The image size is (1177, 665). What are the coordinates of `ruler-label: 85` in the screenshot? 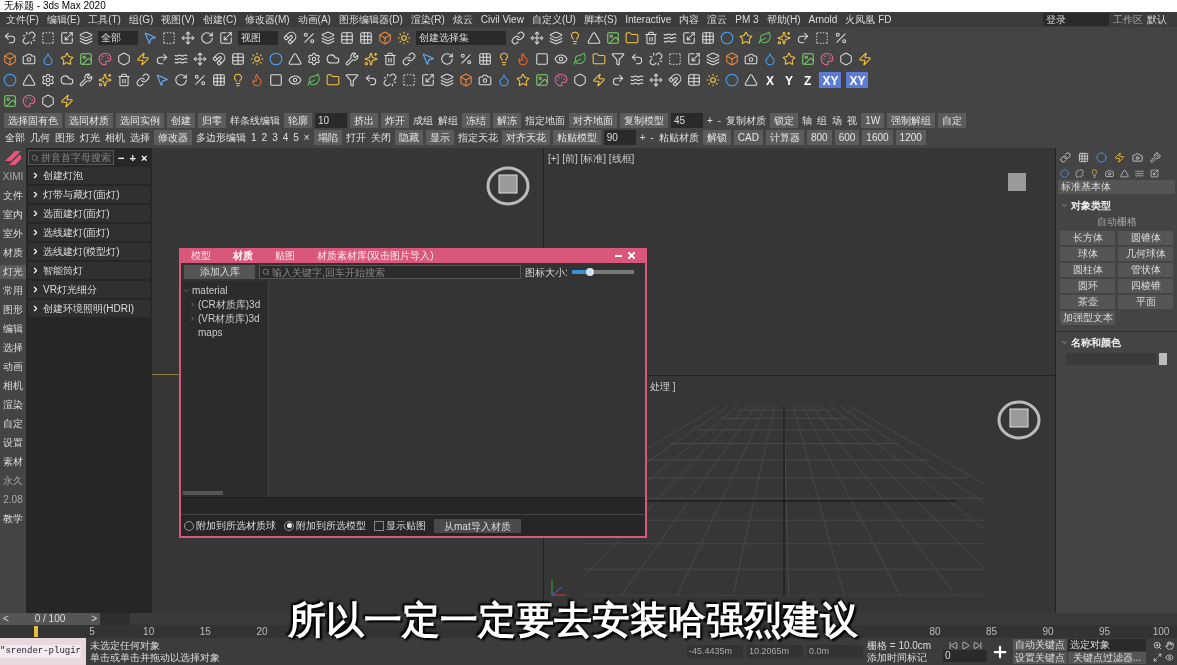 It's located at (991, 631).